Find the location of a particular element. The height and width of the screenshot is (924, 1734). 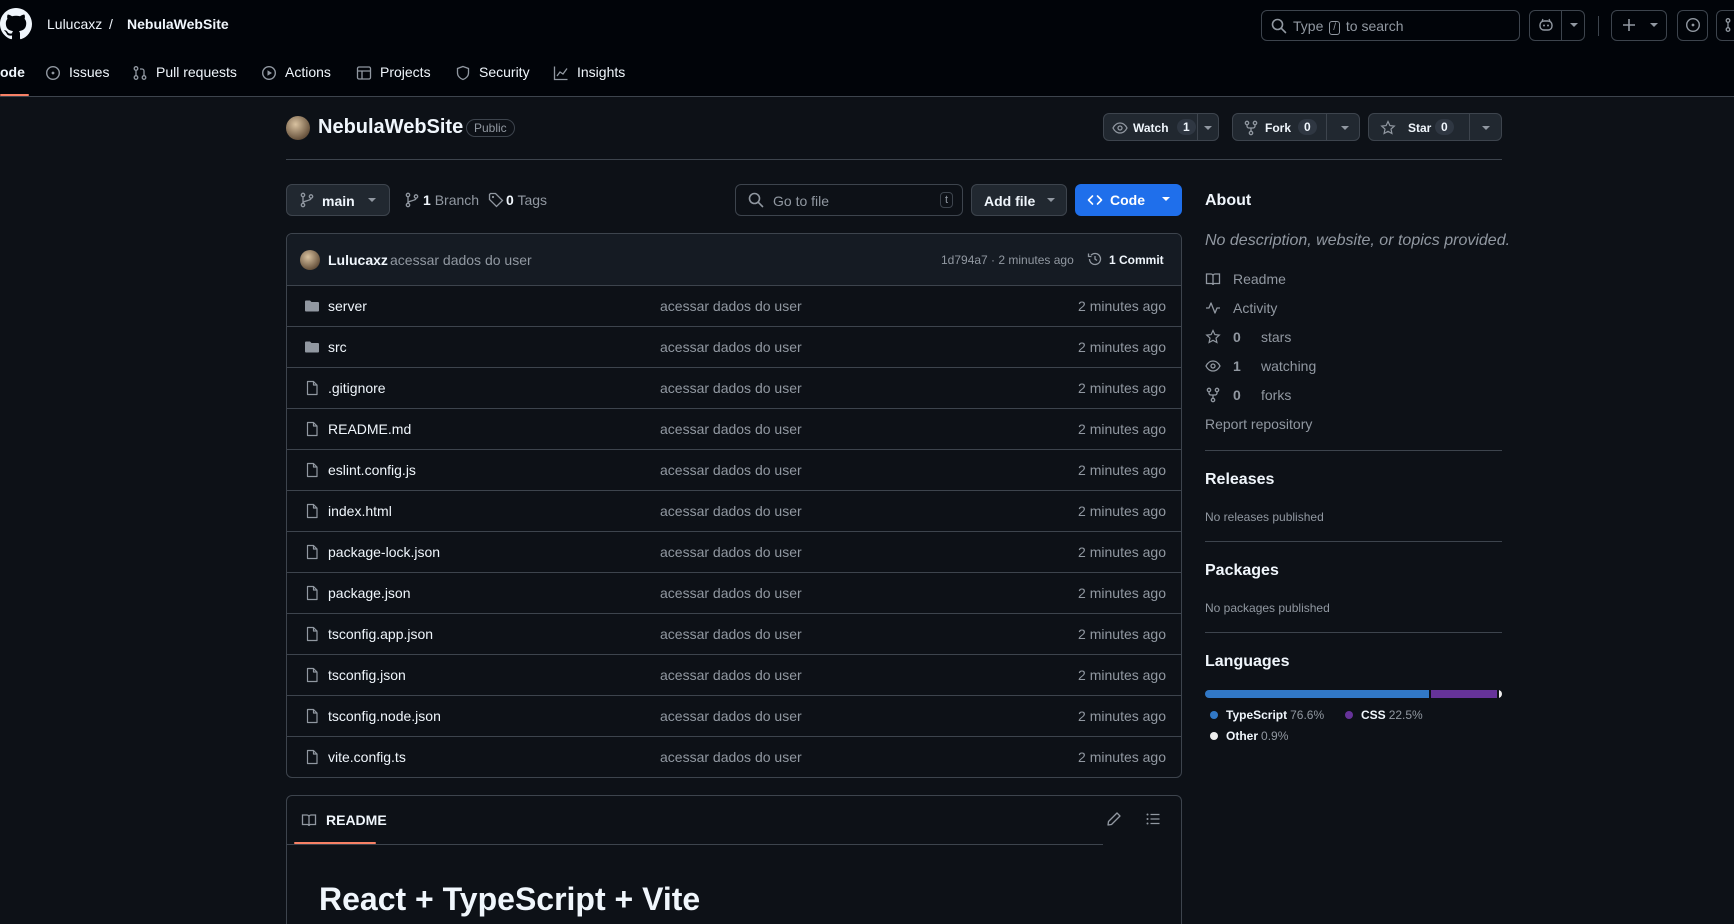

commits-link: 1 Commit is located at coordinates (1136, 260).